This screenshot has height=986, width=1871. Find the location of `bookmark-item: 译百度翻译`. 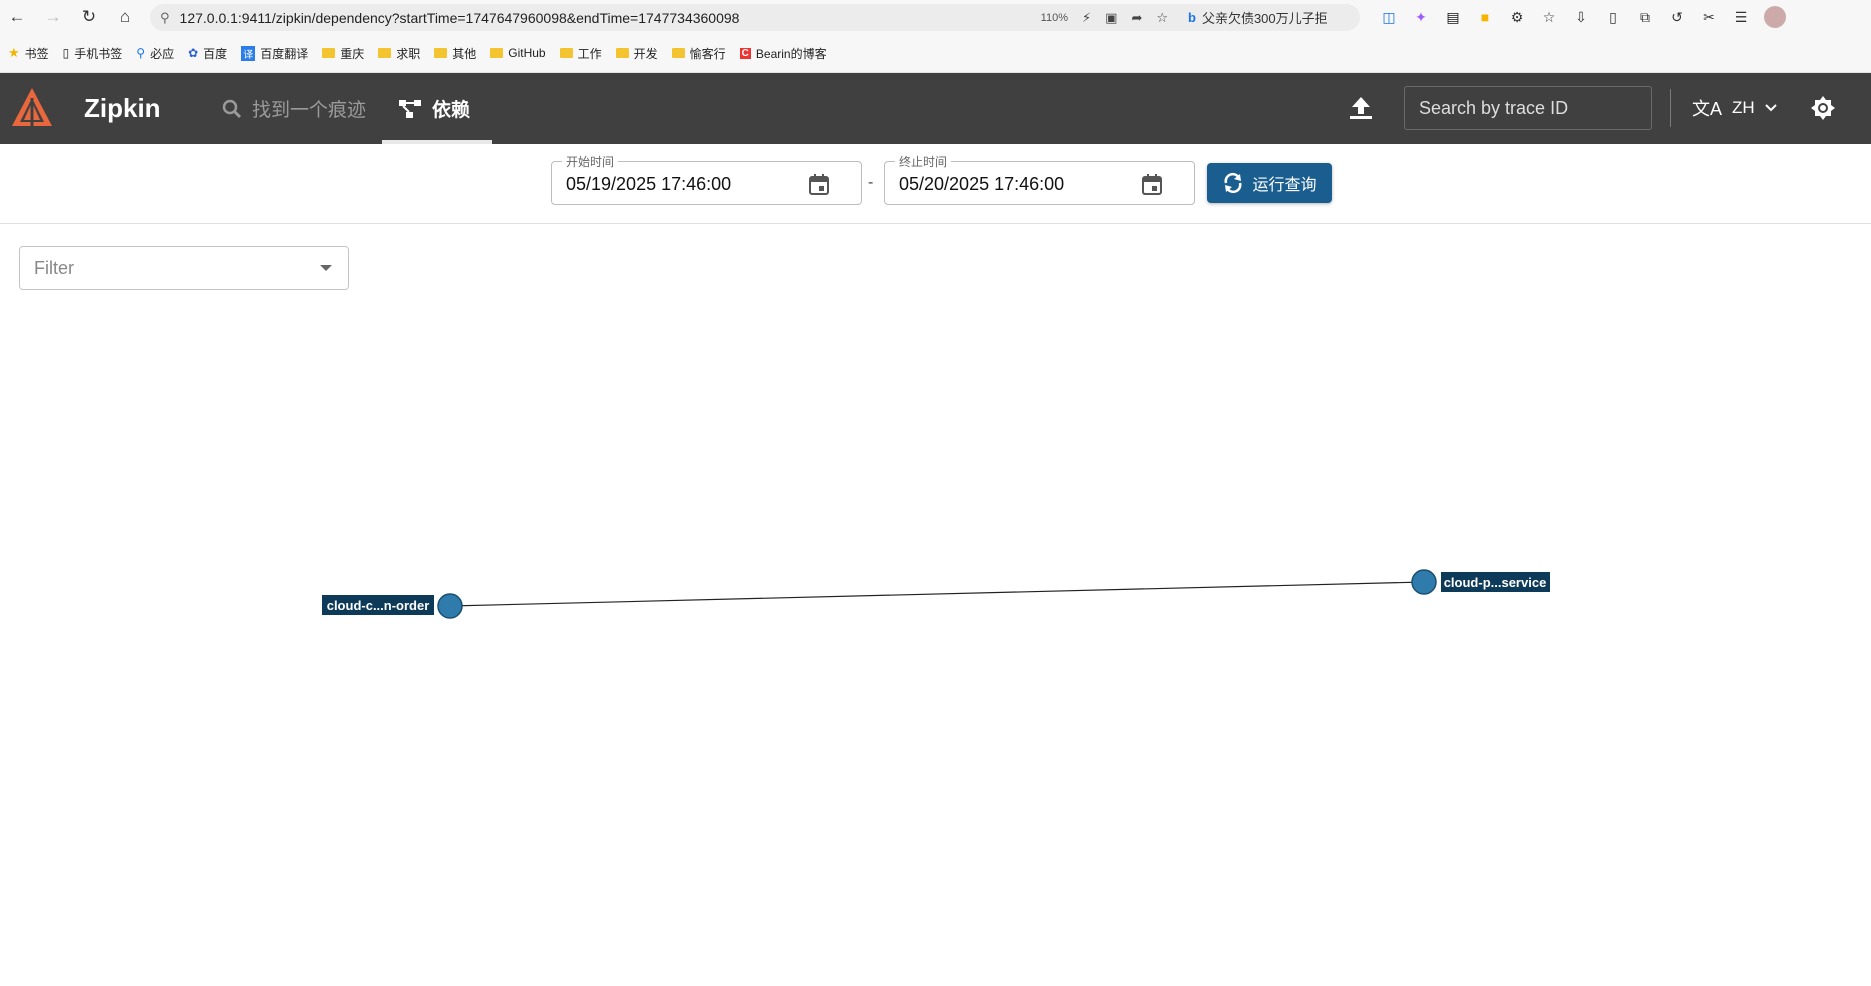

bookmark-item: 译百度翻译 is located at coordinates (274, 53).